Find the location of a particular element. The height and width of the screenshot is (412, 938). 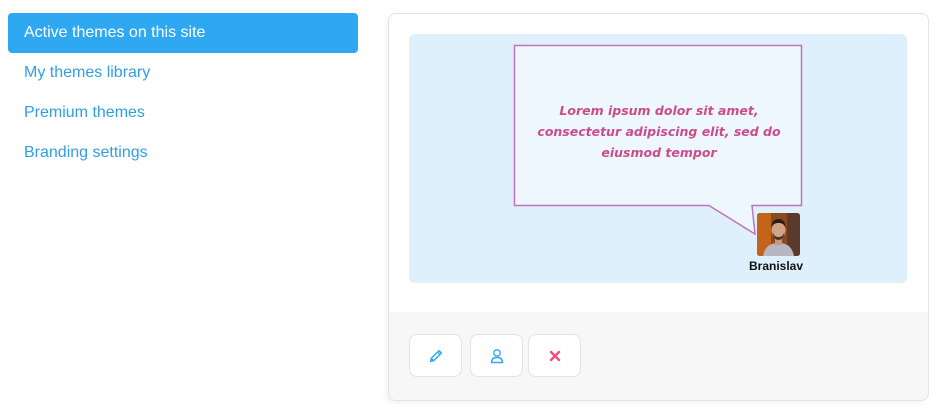

user-button is located at coordinates (496, 355).